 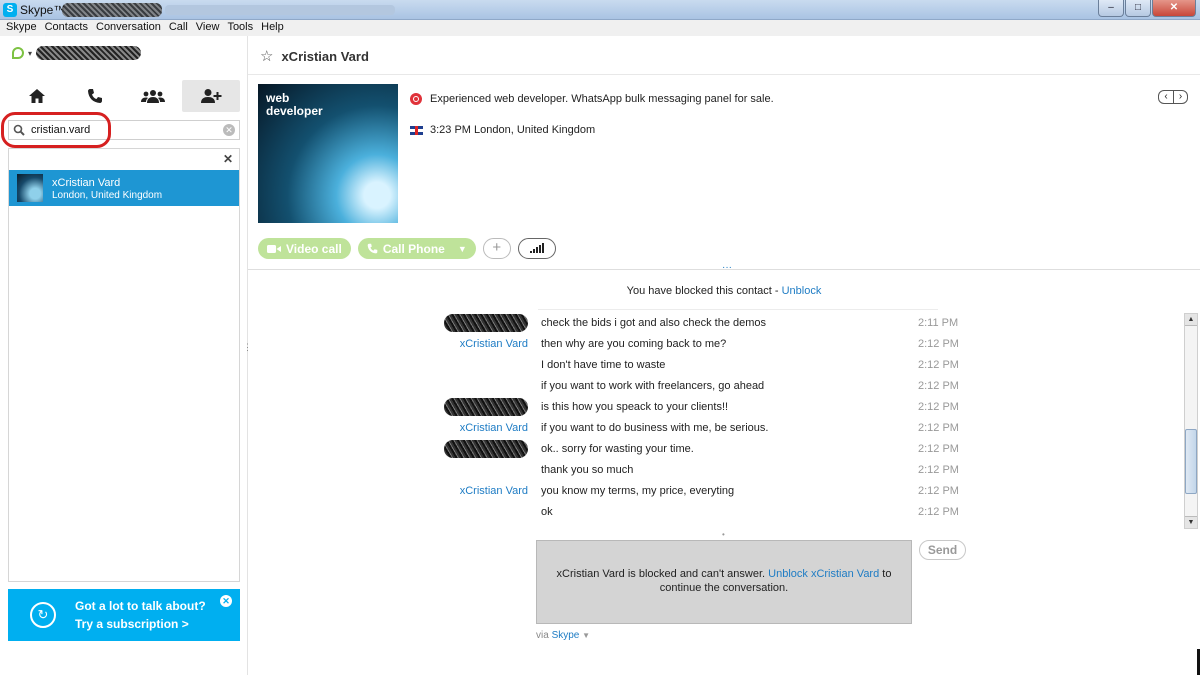 I want to click on online-status-icon, so click(x=18, y=53).